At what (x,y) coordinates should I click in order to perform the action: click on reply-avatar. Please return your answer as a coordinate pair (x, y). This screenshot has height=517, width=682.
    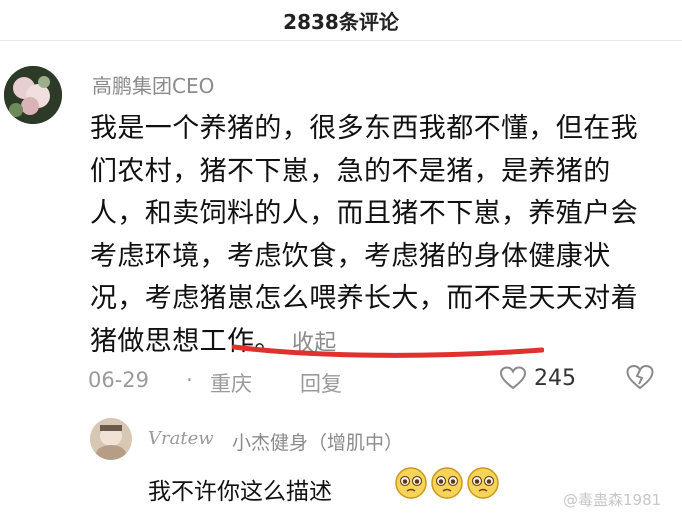
    Looking at the image, I should click on (111, 439).